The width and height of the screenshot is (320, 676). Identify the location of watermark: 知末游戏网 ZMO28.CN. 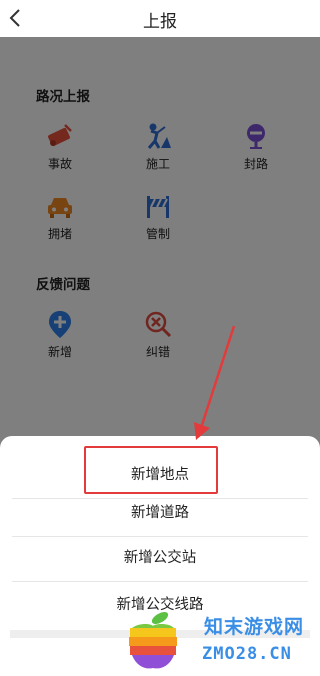
(219, 643).